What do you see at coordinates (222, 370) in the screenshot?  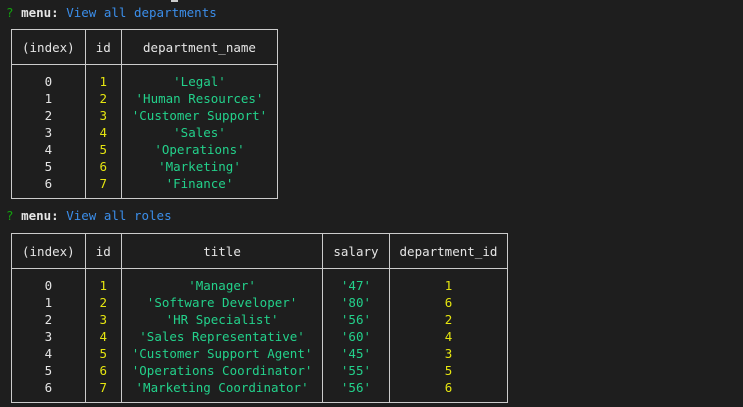 I see `cell-title: 'Operations Coordinator'` at bounding box center [222, 370].